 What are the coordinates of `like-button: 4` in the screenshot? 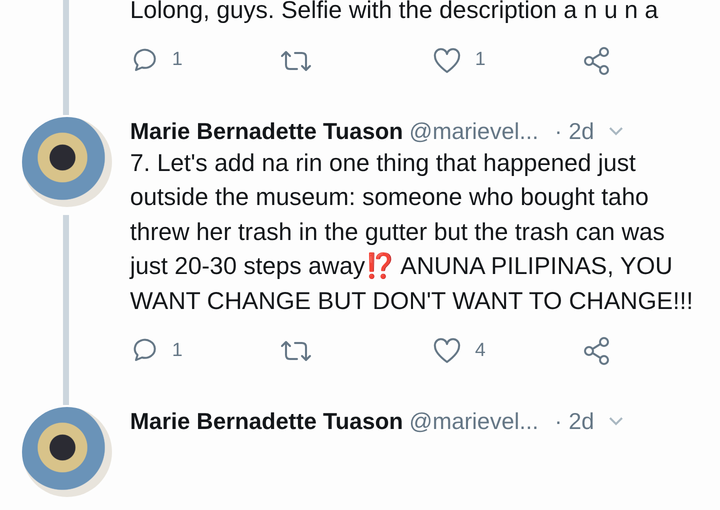 It's located at (508, 351).